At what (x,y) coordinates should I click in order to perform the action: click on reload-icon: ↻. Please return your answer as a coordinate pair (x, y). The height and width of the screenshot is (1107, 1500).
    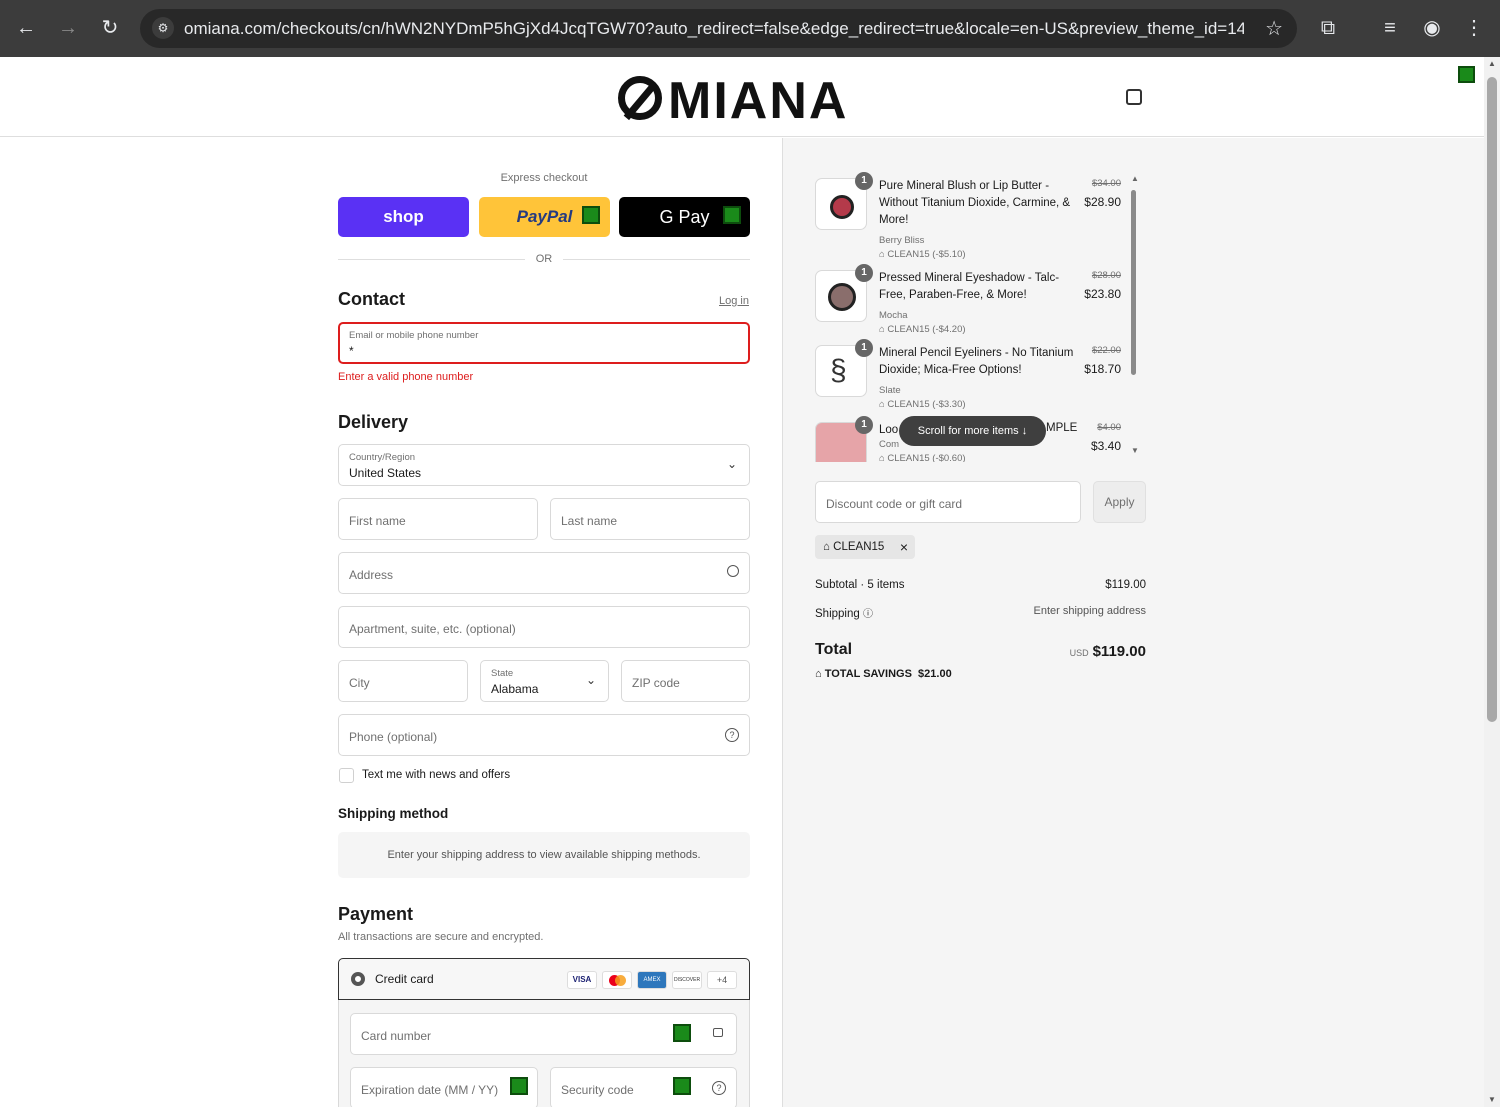
    Looking at the image, I should click on (110, 28).